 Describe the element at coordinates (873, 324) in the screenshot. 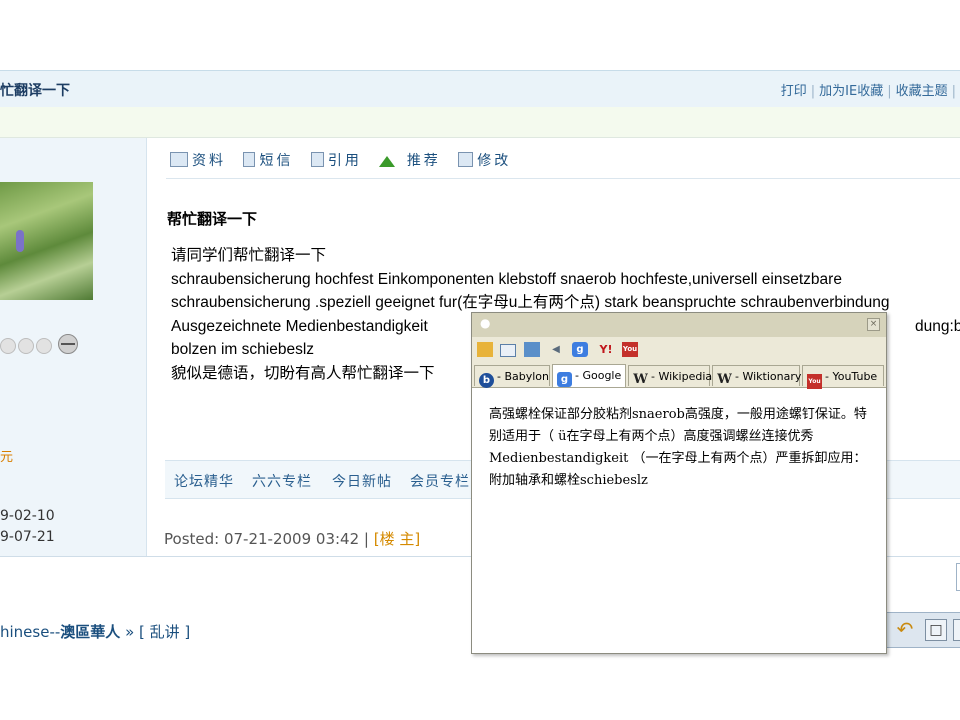

I see `close-icon: ×` at that location.